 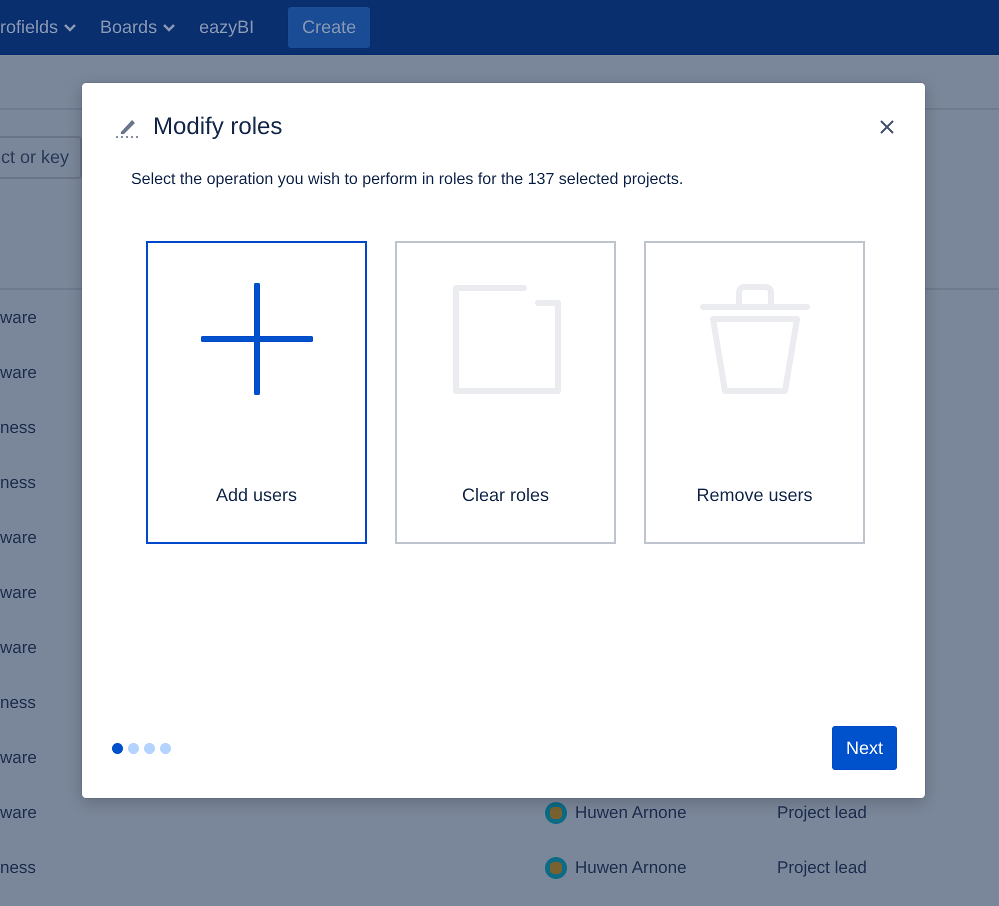 What do you see at coordinates (138, 27) in the screenshot?
I see `nav-menu-item: Boards` at bounding box center [138, 27].